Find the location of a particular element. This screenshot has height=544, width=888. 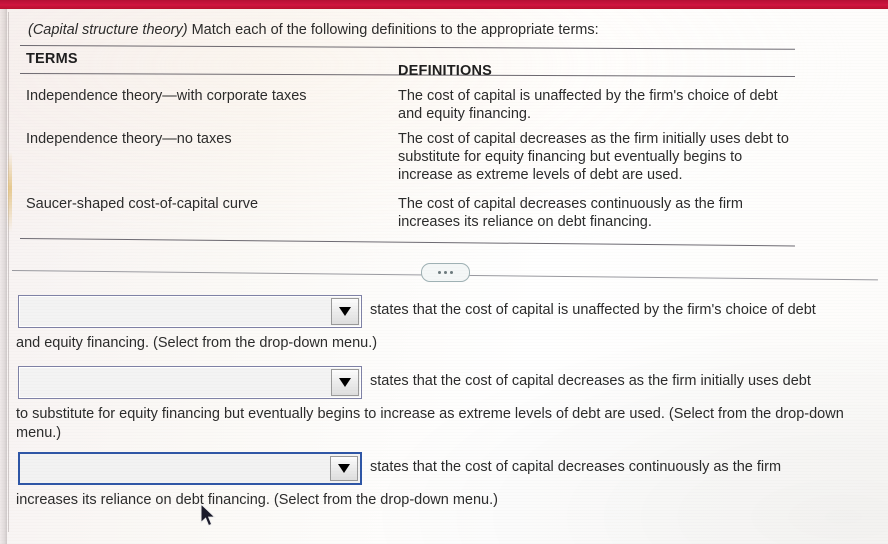

prompt-topic-italic: (Capital structure theory) is located at coordinates (108, 30).